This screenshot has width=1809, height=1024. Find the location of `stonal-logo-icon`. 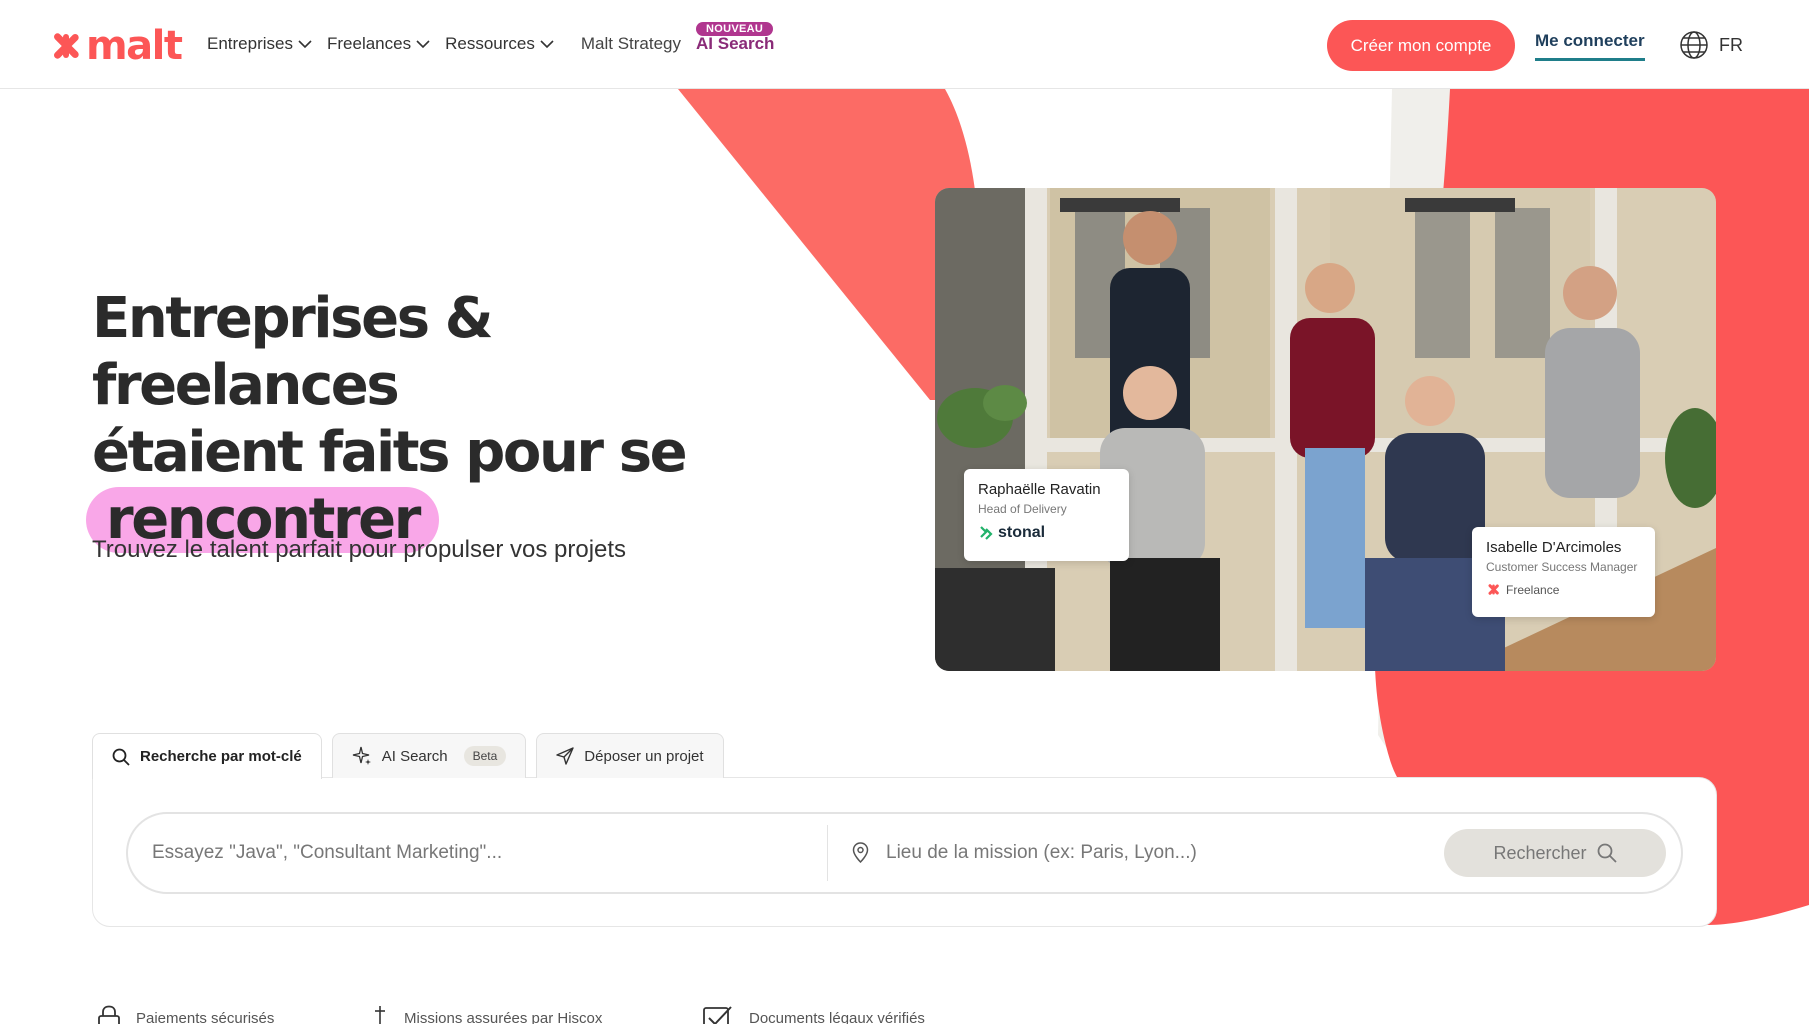

stonal-logo-icon is located at coordinates (986, 533).